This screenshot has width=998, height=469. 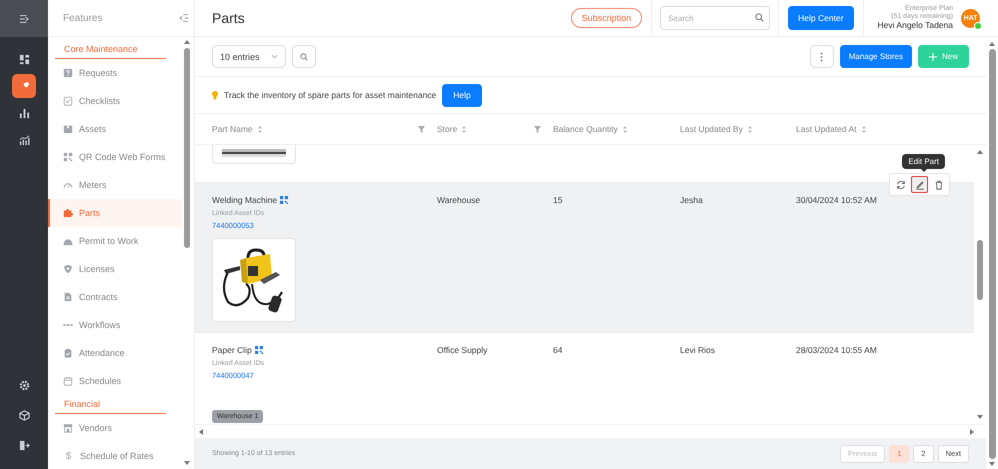 I want to click on more-icon, so click(x=822, y=57).